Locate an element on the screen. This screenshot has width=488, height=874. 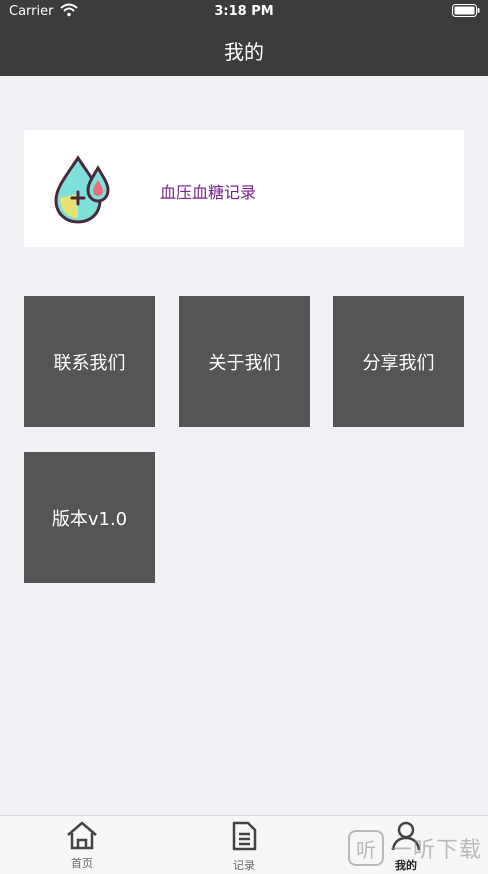
about-us-button: 关于我们 is located at coordinates (244, 361).